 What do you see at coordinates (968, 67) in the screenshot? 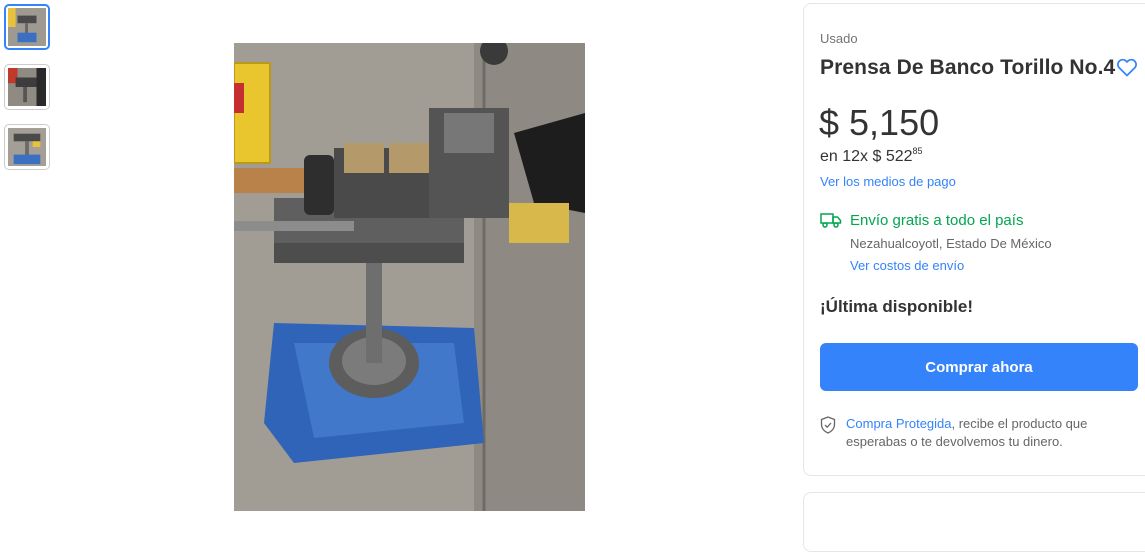
I see `product-title: Prensa De Banco Torillo No.4` at bounding box center [968, 67].